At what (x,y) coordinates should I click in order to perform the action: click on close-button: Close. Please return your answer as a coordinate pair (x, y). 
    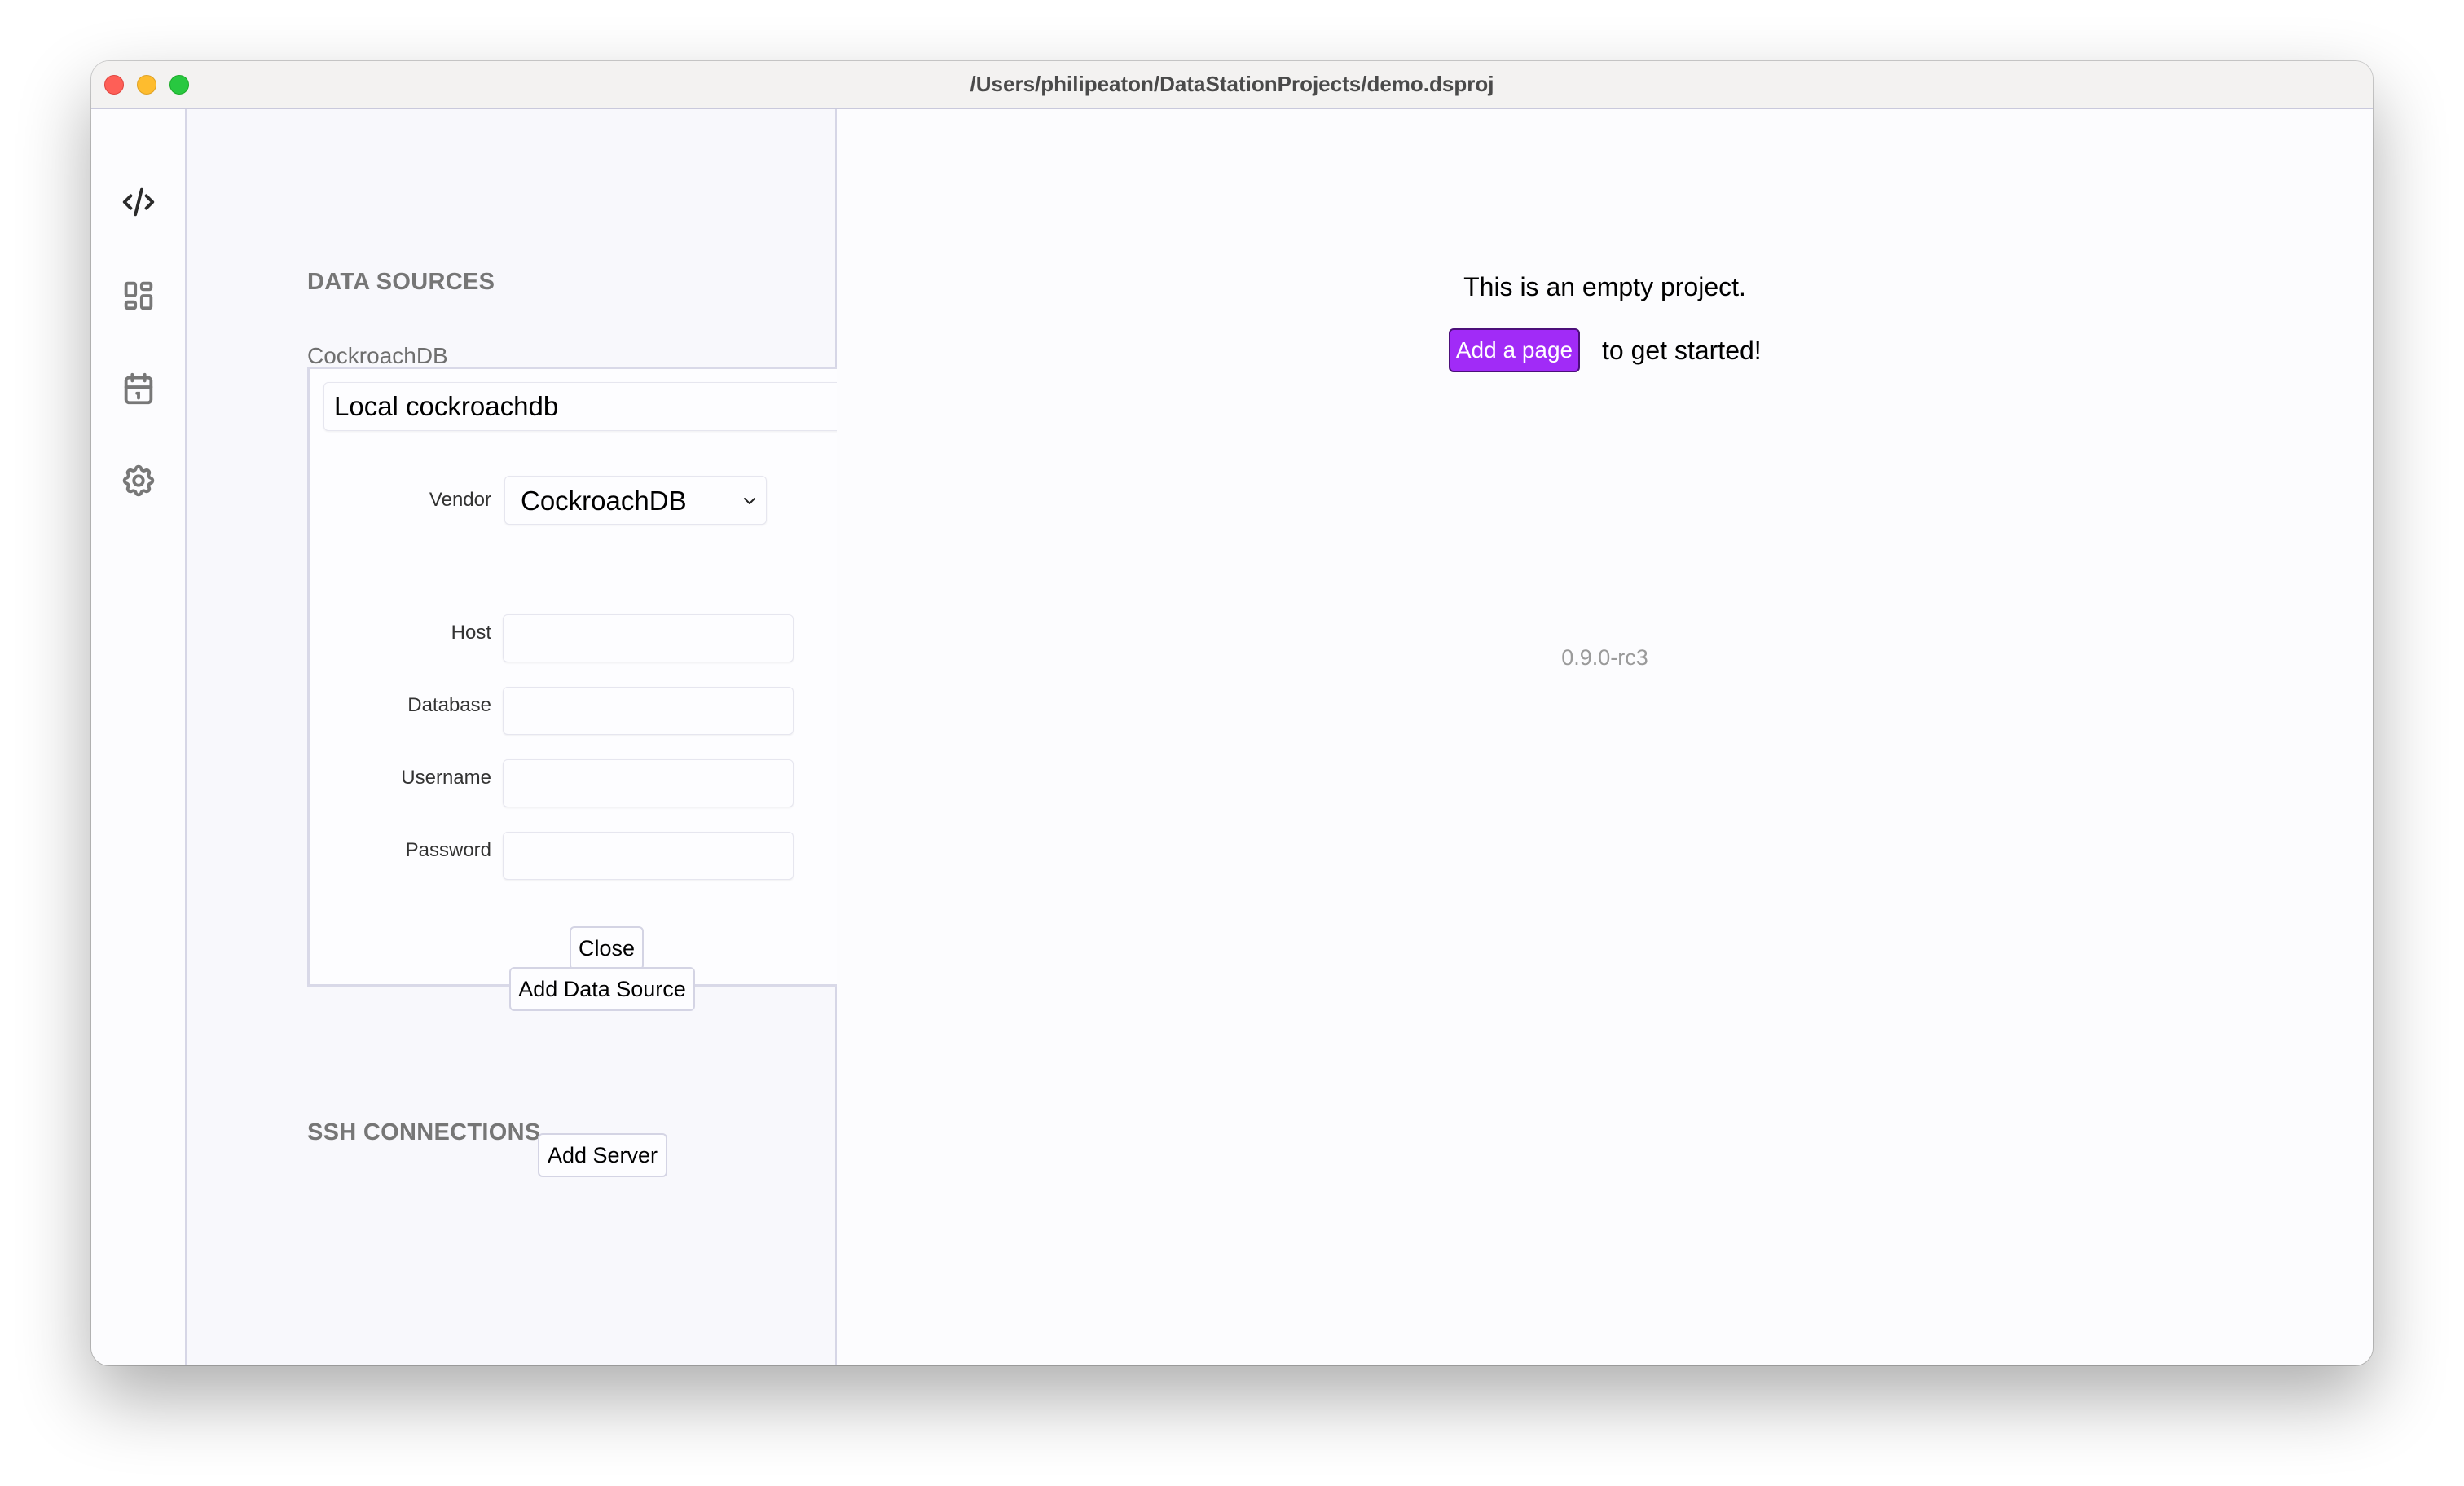
    Looking at the image, I should click on (607, 948).